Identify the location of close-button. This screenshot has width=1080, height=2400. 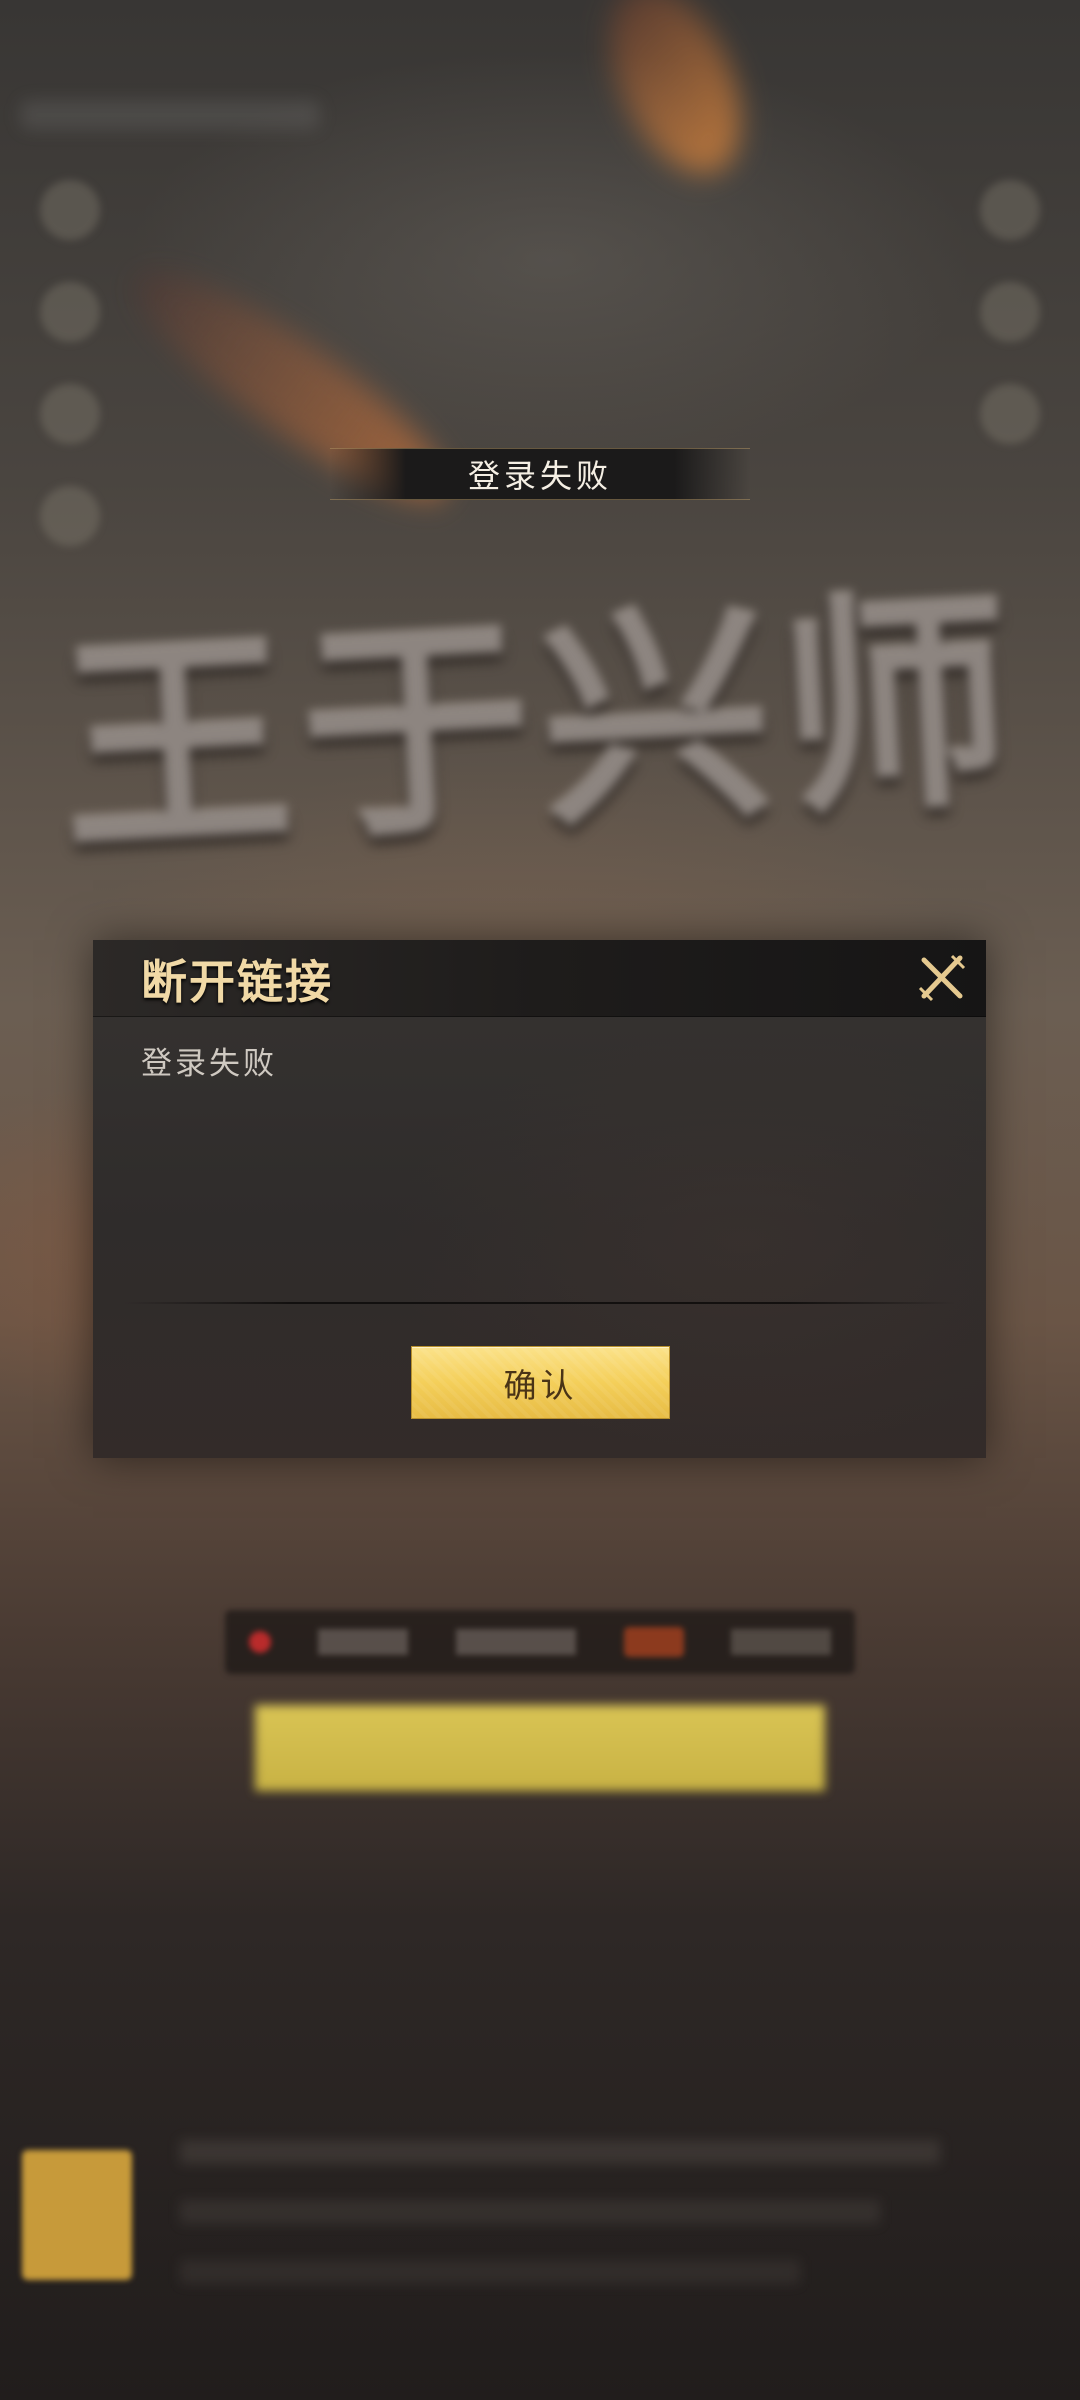
(942, 978).